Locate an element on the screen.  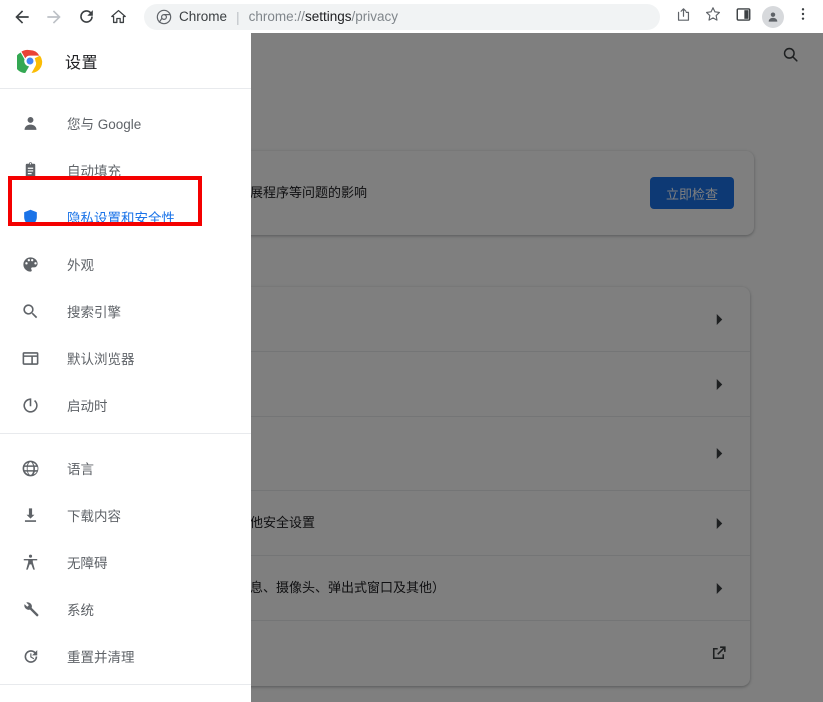
bookmark-star-icon is located at coordinates (713, 16).